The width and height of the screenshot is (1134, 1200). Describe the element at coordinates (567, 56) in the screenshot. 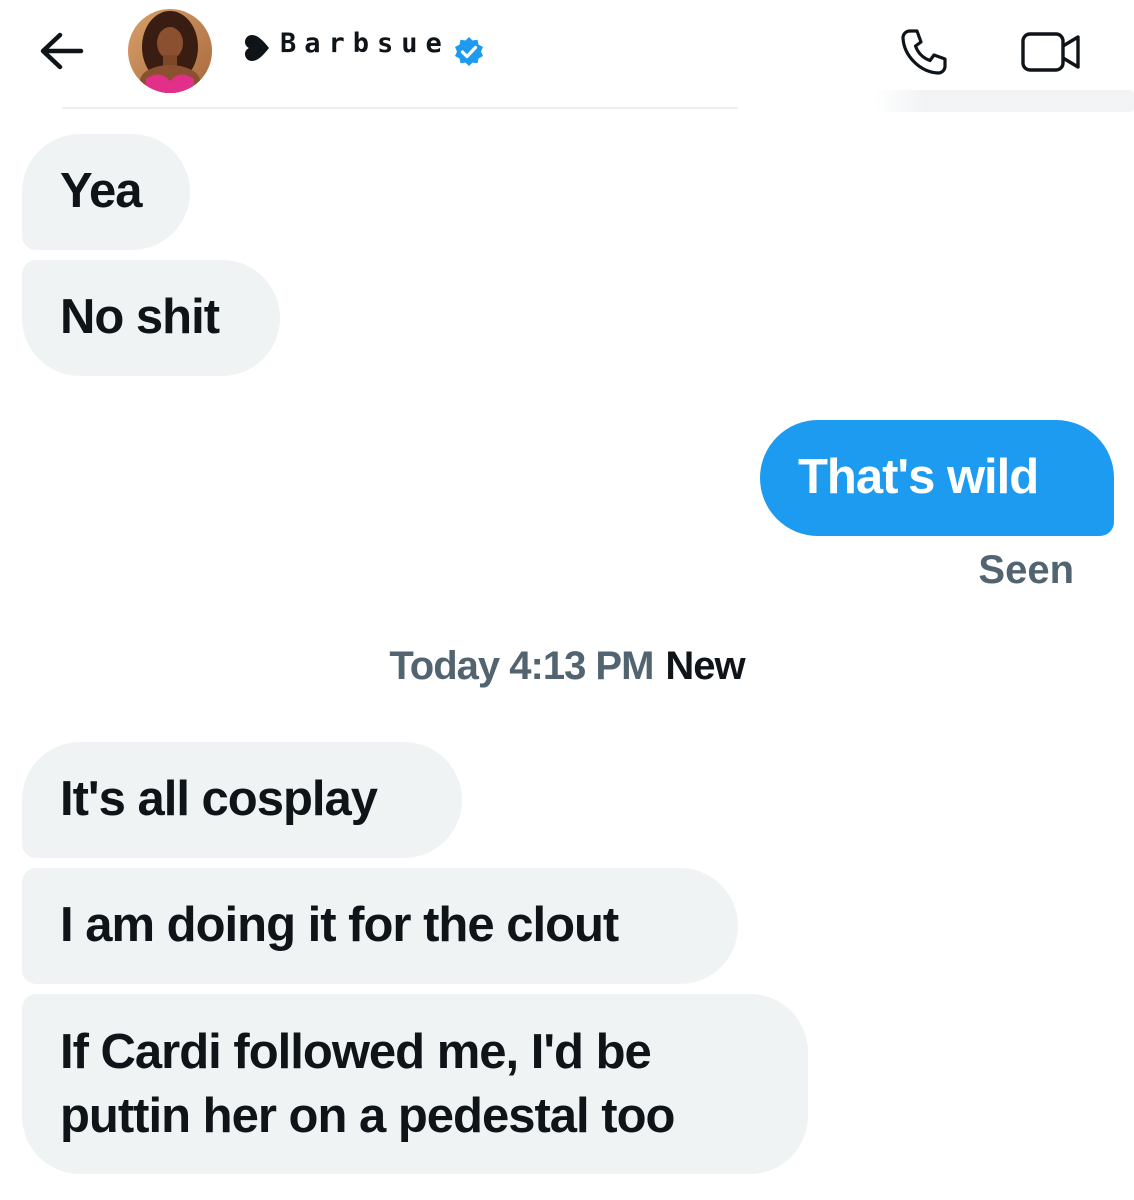

I see `conversation-header: Barbsue` at that location.